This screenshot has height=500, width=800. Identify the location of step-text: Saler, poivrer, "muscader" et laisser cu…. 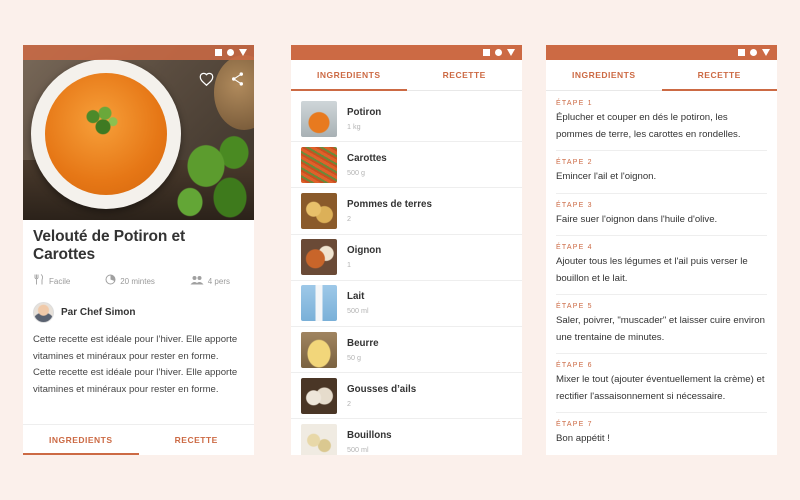
(660, 329).